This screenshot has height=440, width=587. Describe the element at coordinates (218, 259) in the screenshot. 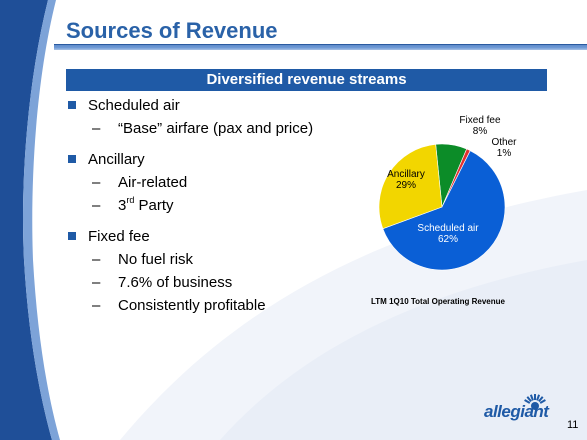

I see `sub-bullet-item: – No fuel risk` at that location.